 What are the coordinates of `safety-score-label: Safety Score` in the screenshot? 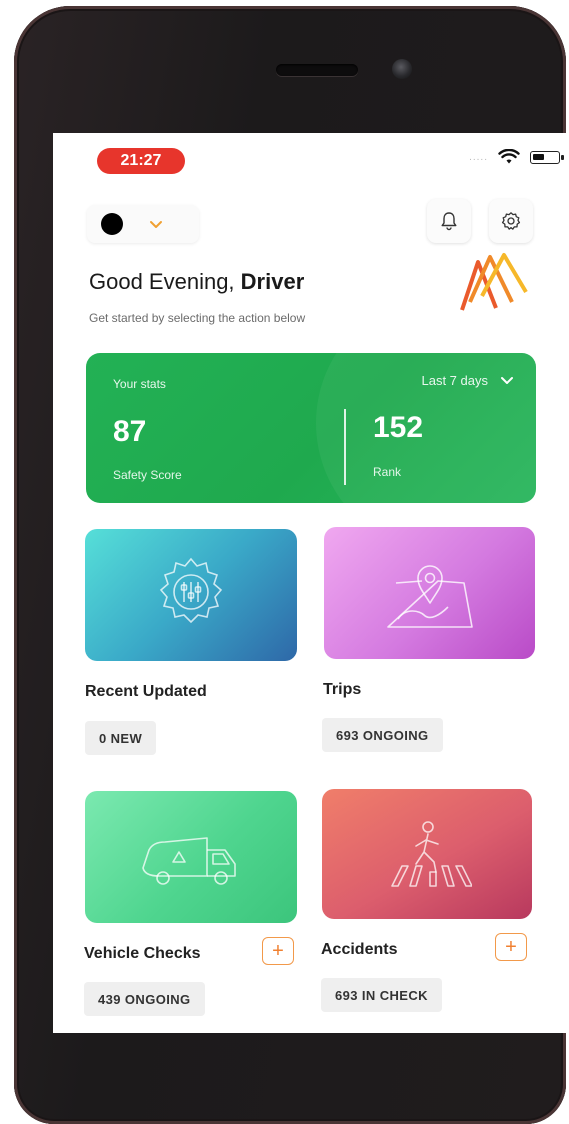 It's located at (147, 475).